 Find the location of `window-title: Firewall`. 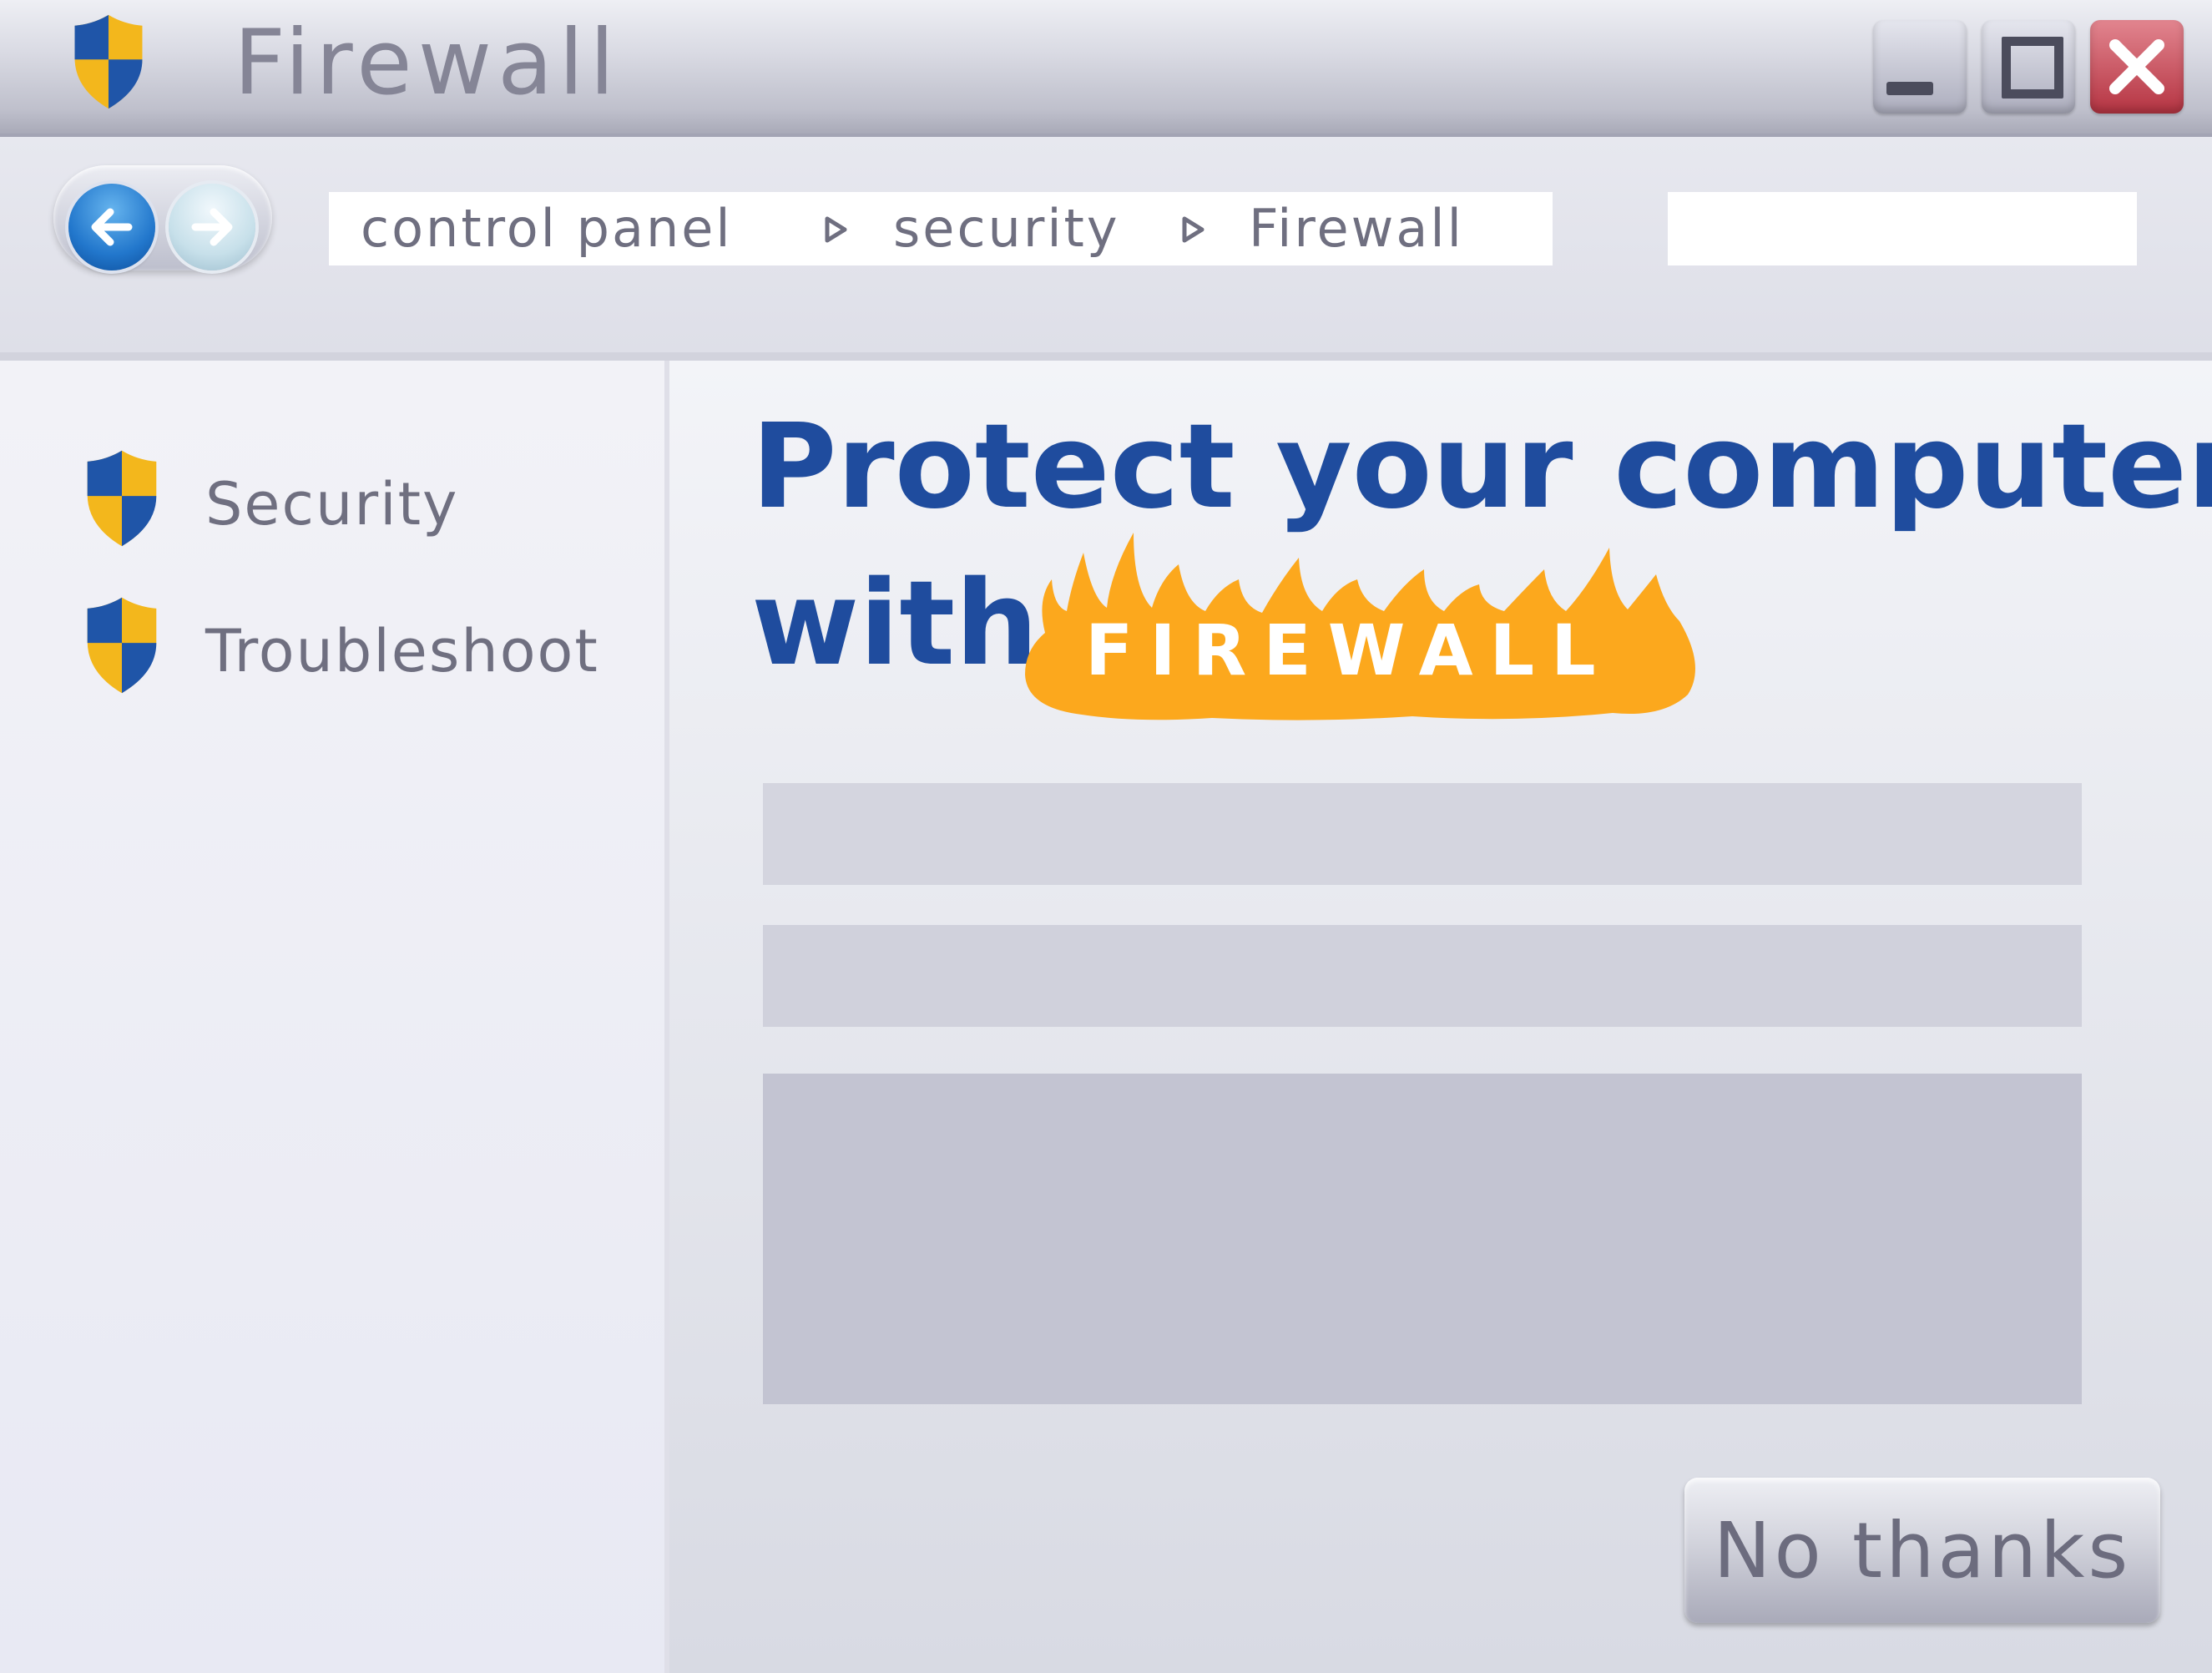

window-title: Firewall is located at coordinates (427, 63).